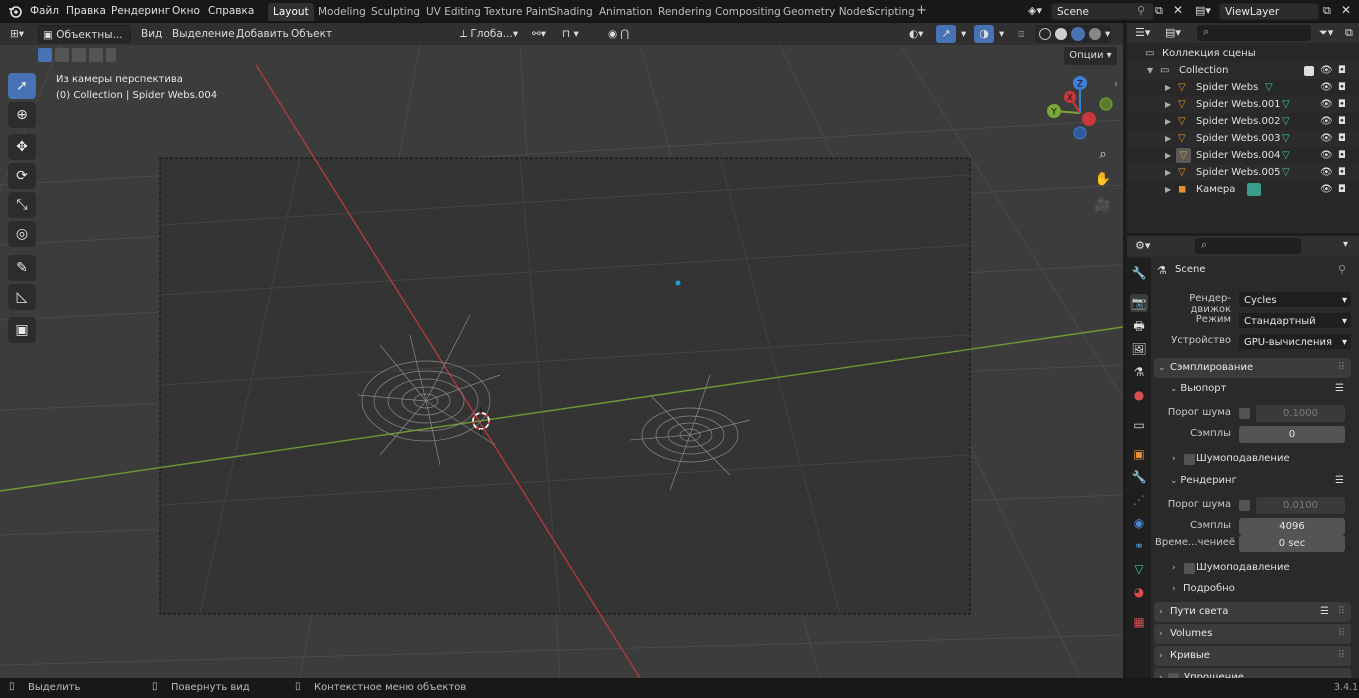  Describe the element at coordinates (490, 34) in the screenshot. I see `transform-orientation-dropdown: ⟂ Глоба...▾` at that location.